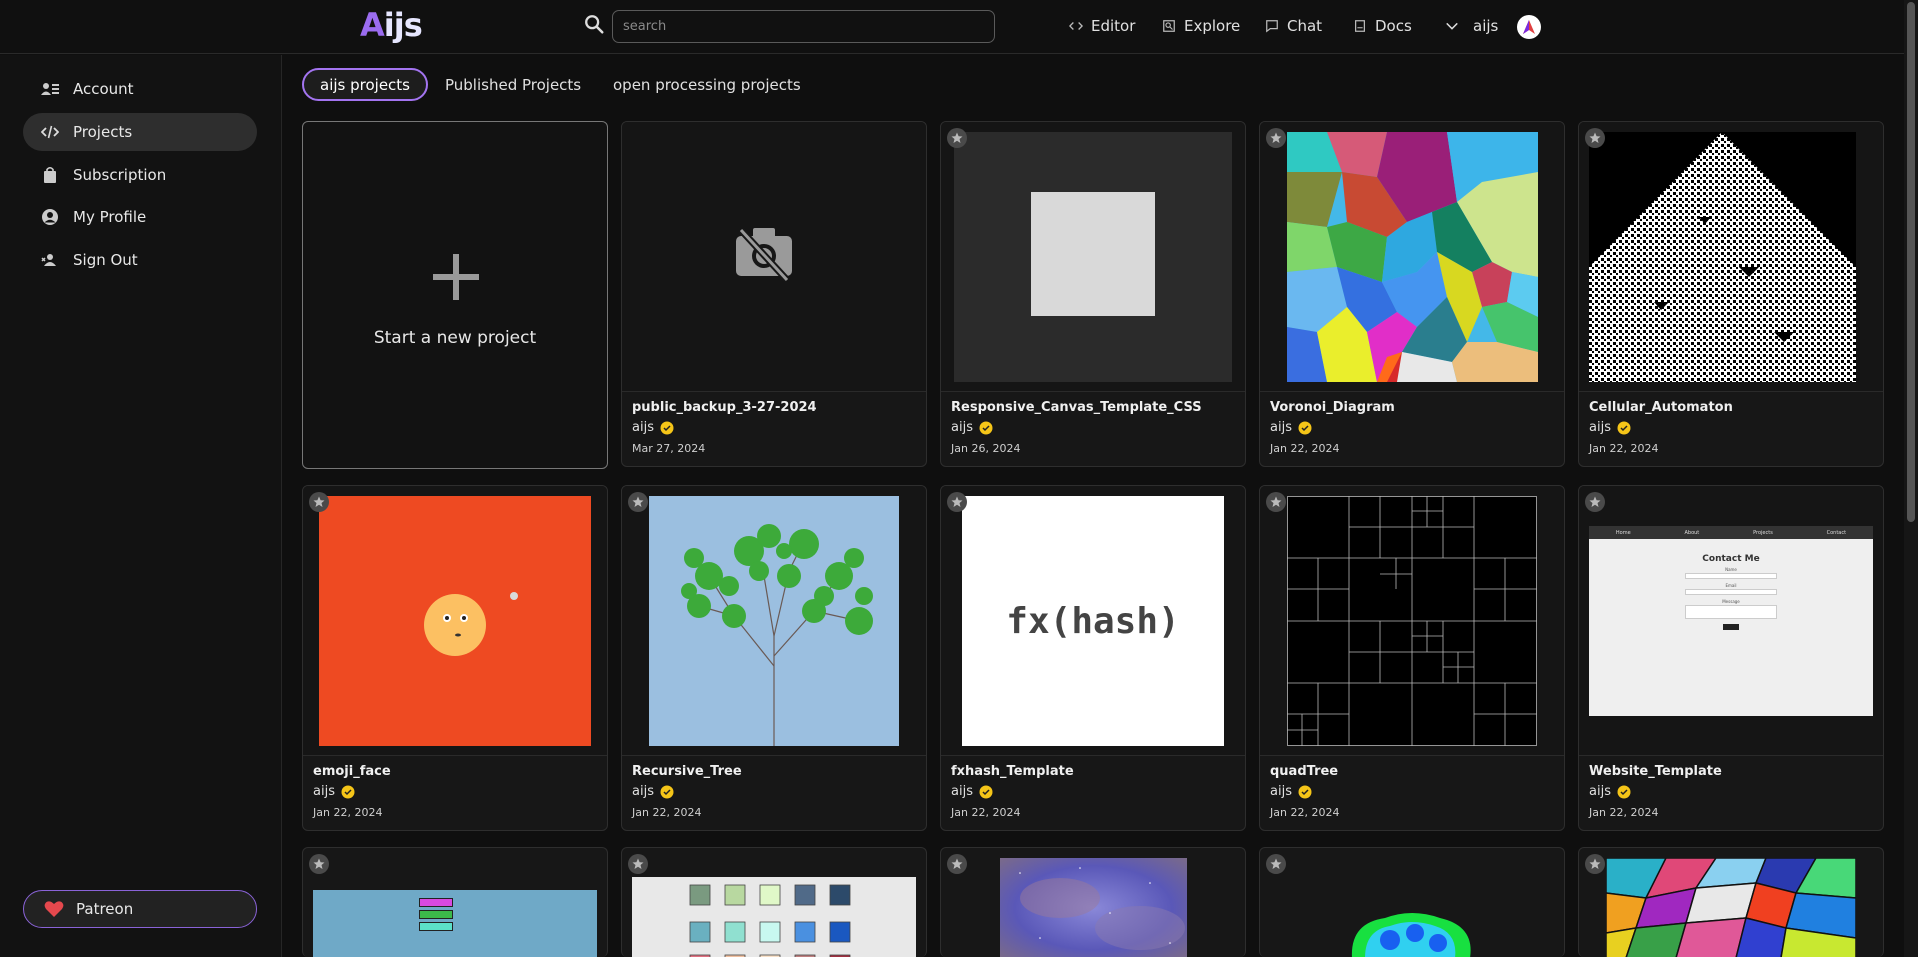  What do you see at coordinates (50, 89) in the screenshot?
I see `account-icon` at bounding box center [50, 89].